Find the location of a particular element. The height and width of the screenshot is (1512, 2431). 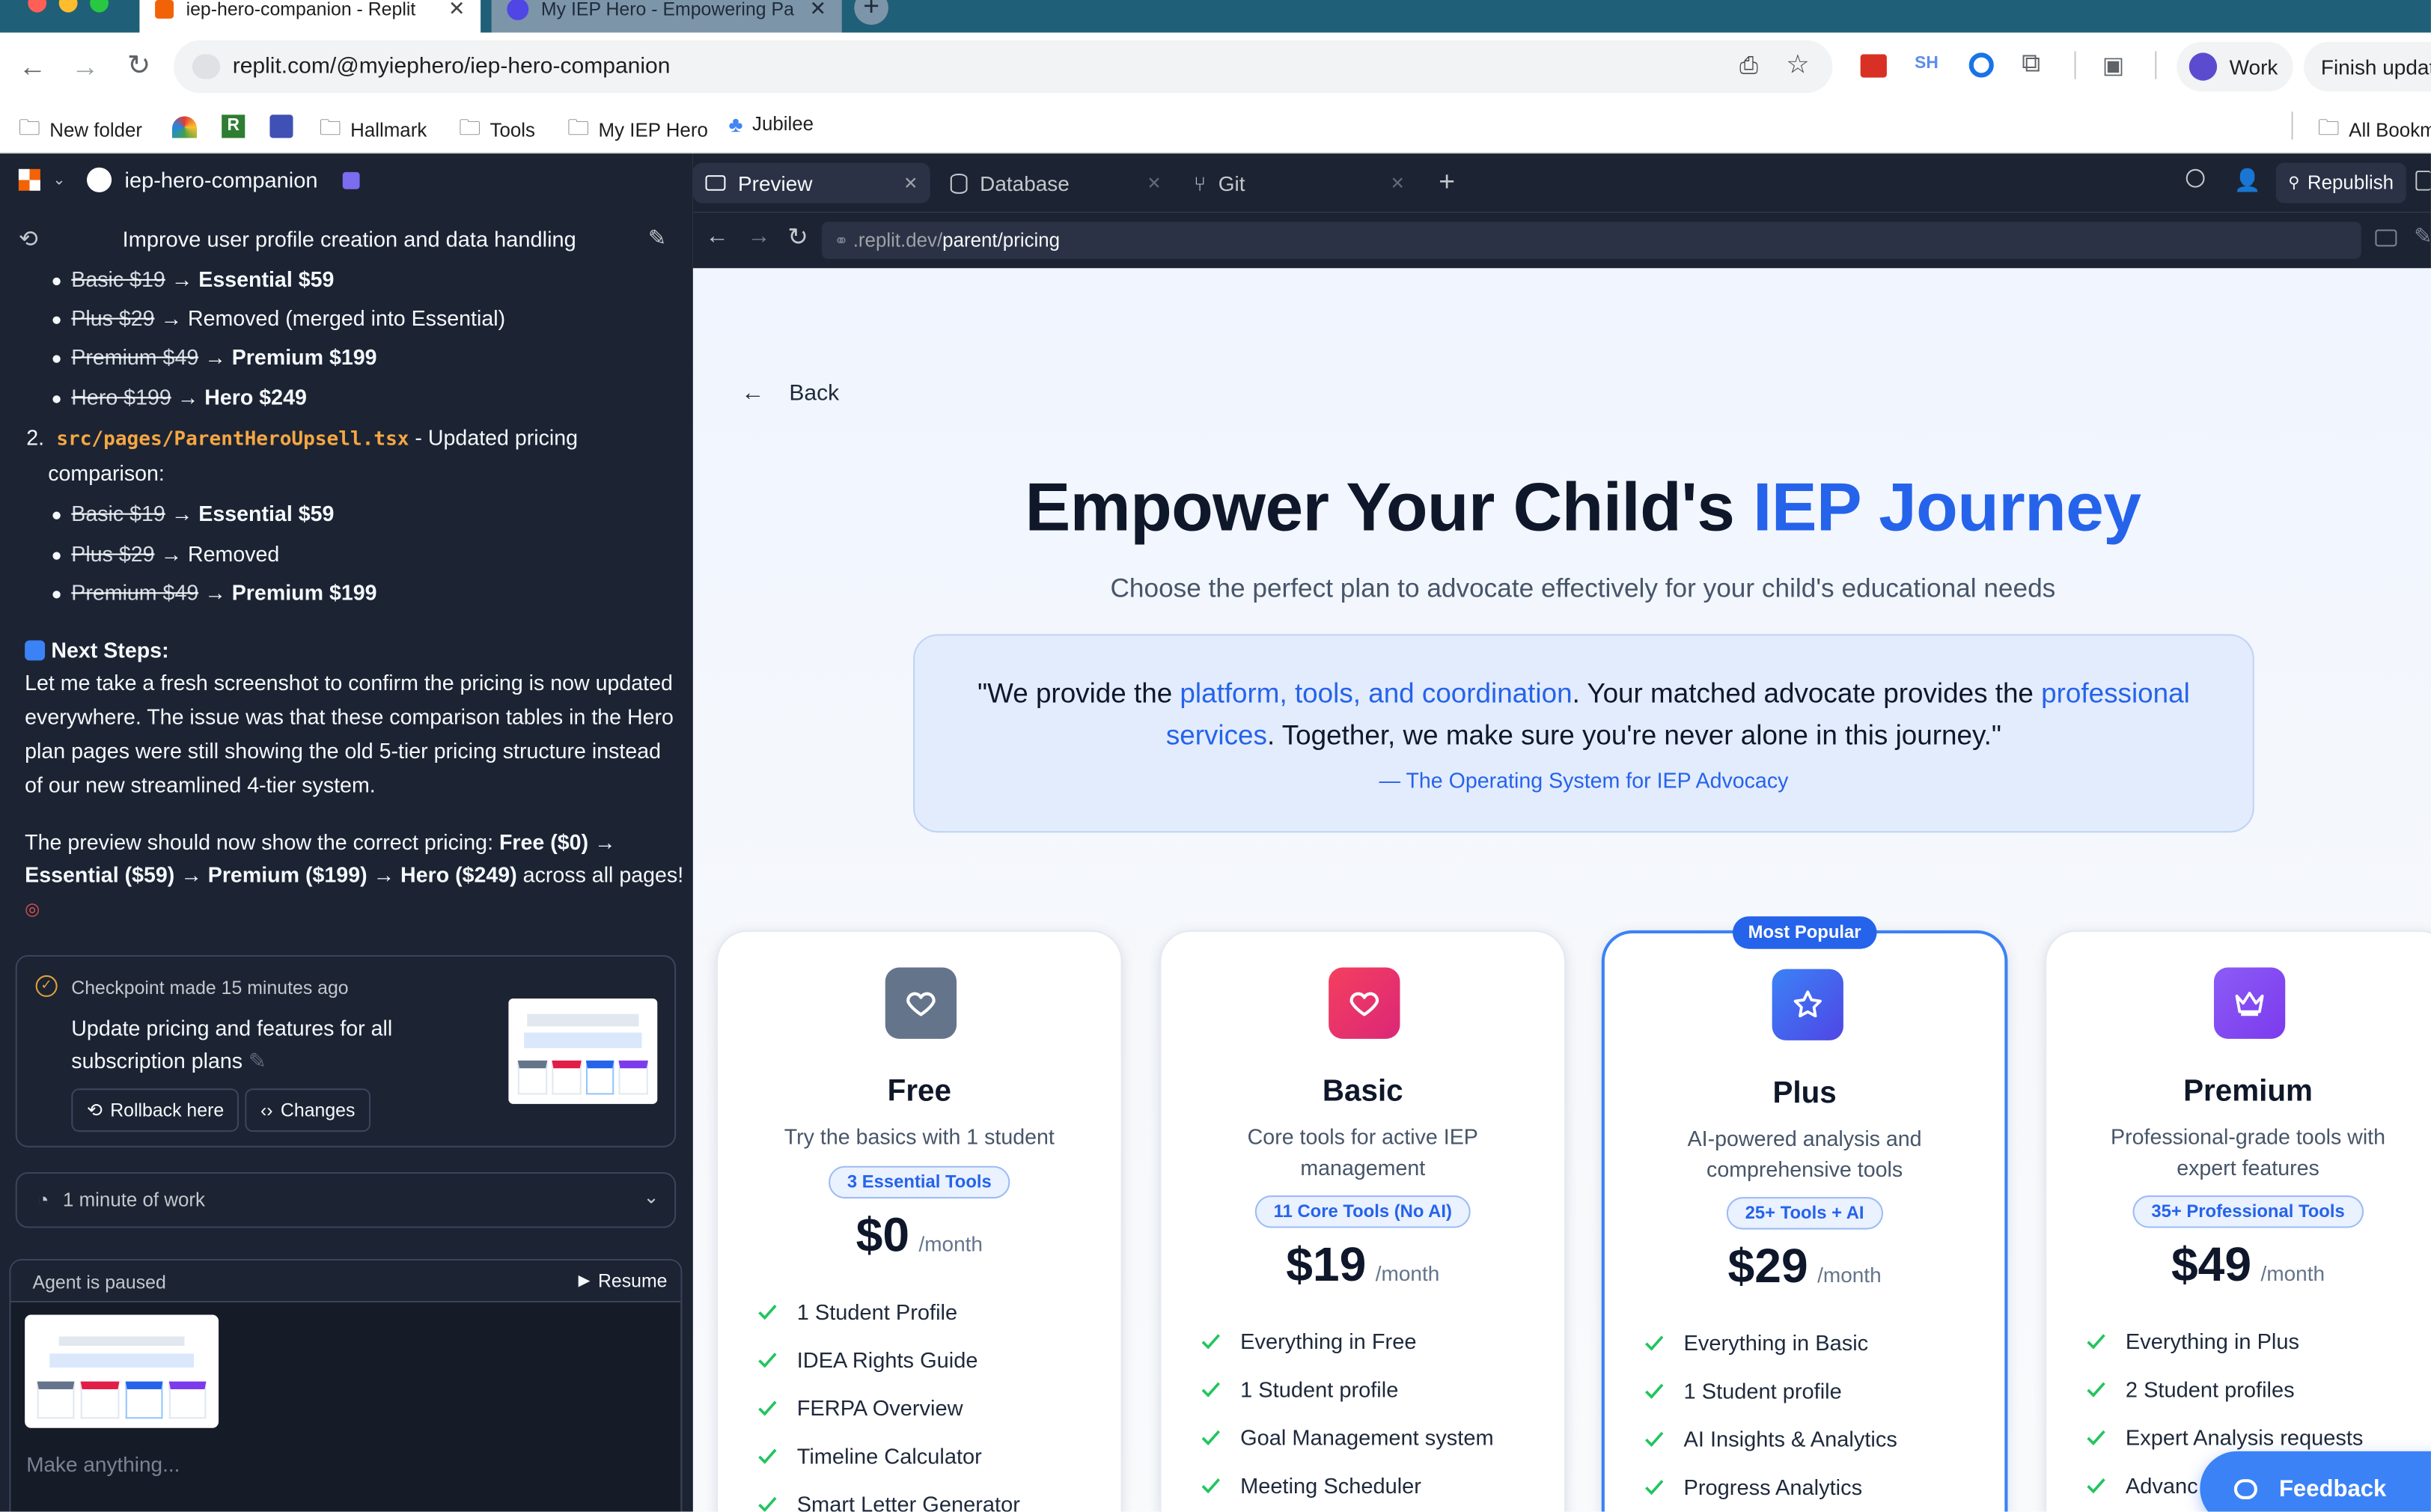

check-icon is located at coordinates (1210, 1437).